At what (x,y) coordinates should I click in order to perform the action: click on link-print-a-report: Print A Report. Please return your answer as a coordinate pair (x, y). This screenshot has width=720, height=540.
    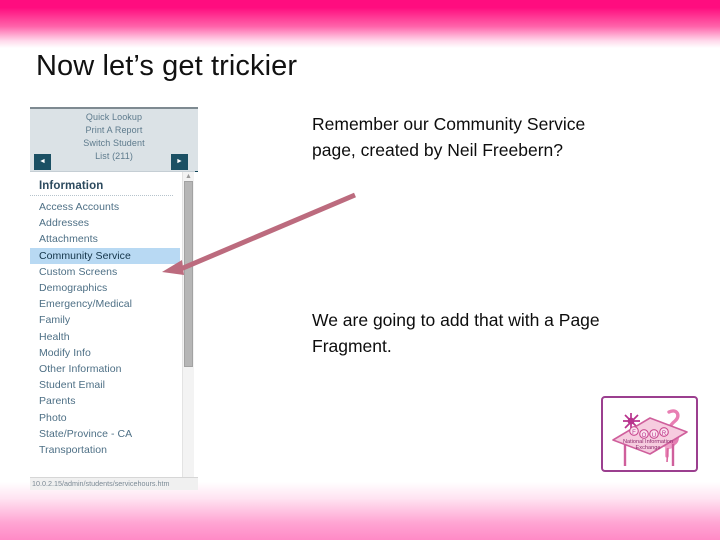
    Looking at the image, I should click on (114, 130).